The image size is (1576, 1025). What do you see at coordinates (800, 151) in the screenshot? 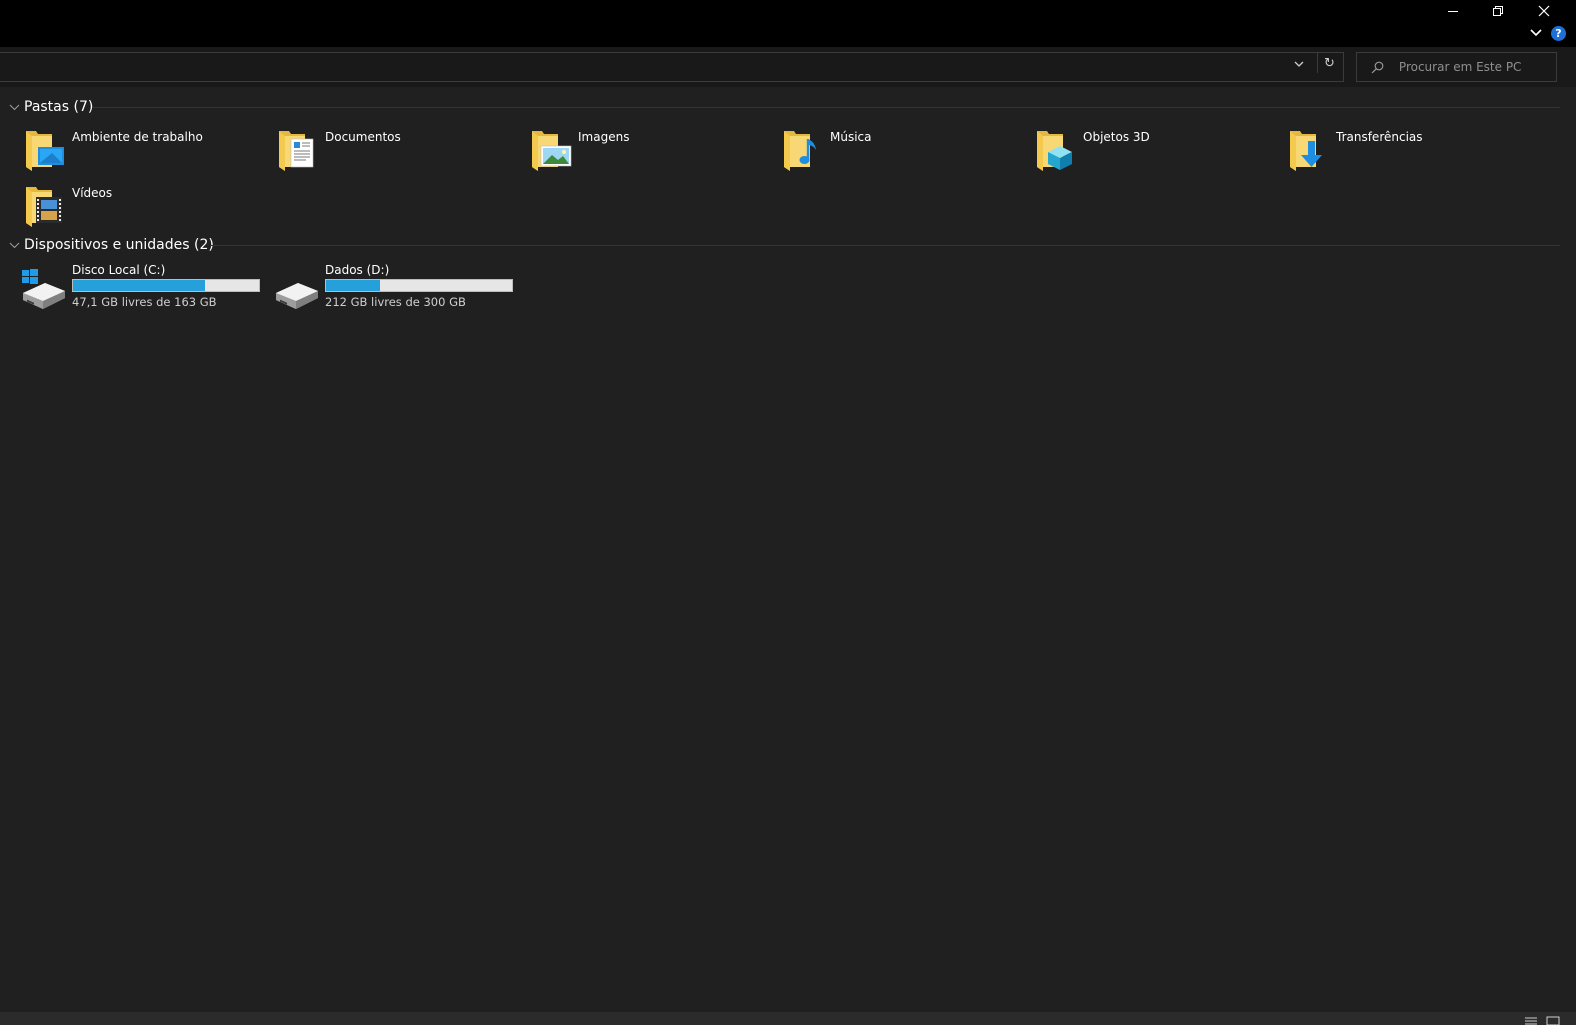
I see `music-folder-icon` at bounding box center [800, 151].